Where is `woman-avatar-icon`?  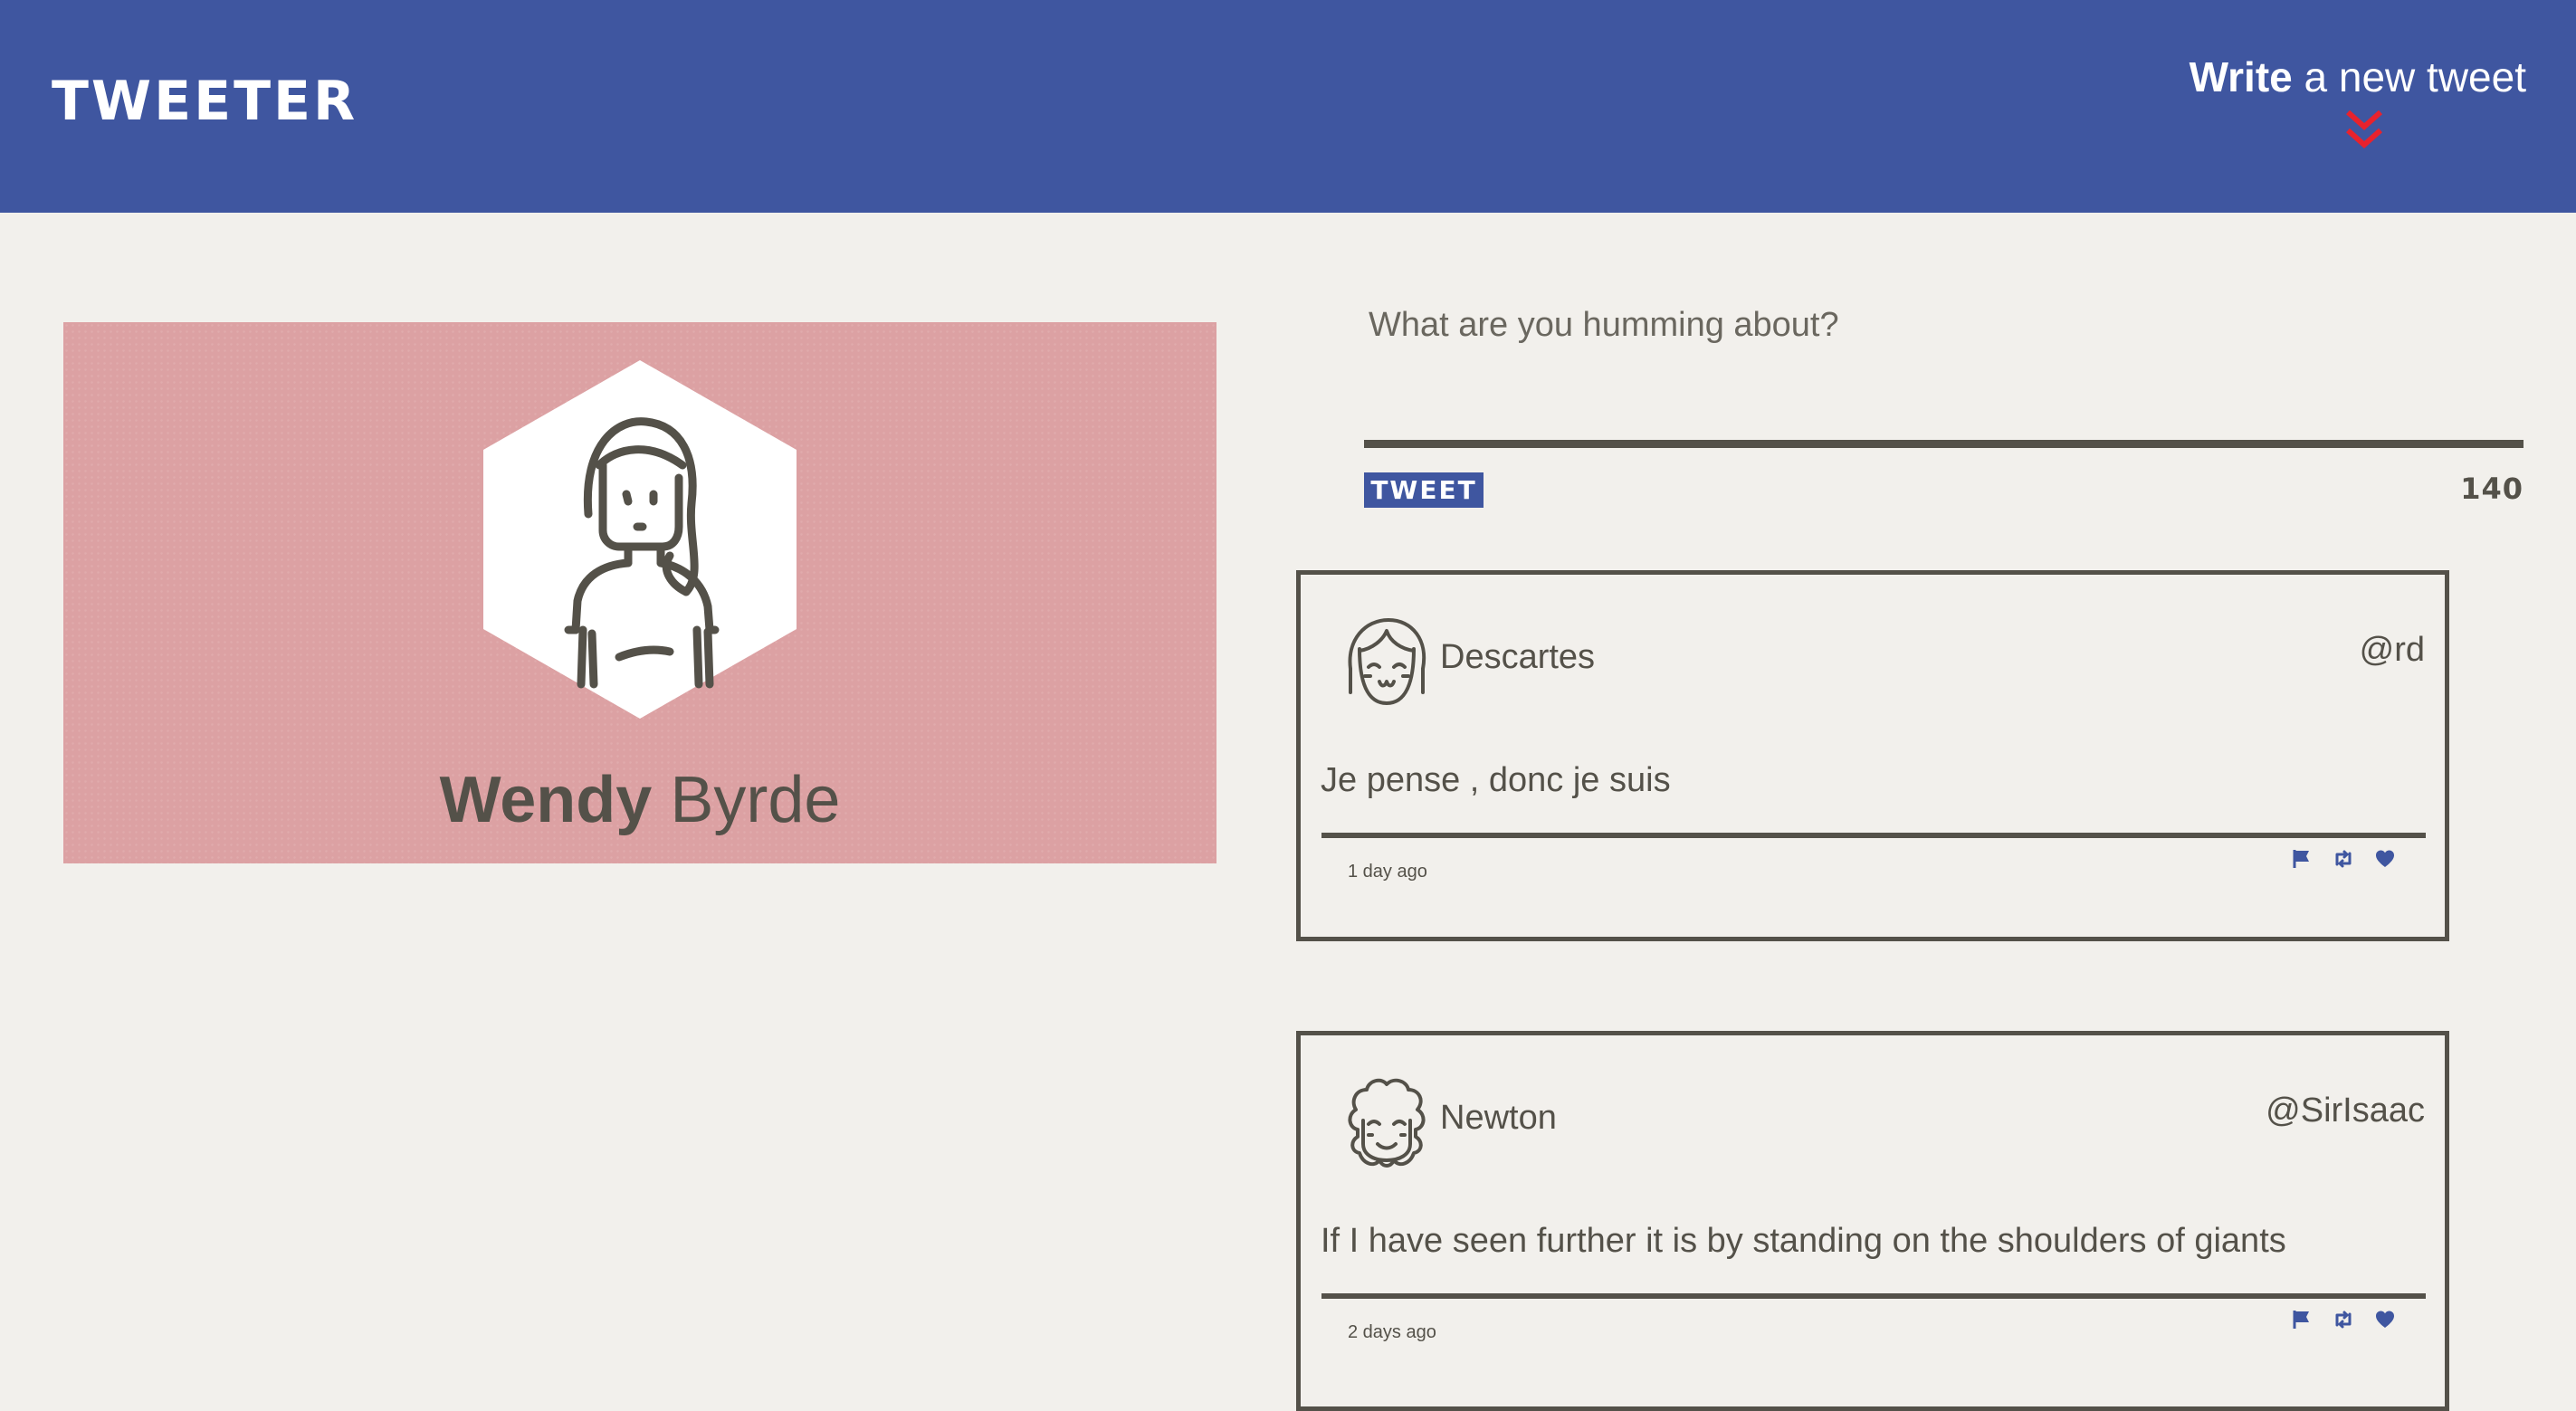 woman-avatar-icon is located at coordinates (640, 539).